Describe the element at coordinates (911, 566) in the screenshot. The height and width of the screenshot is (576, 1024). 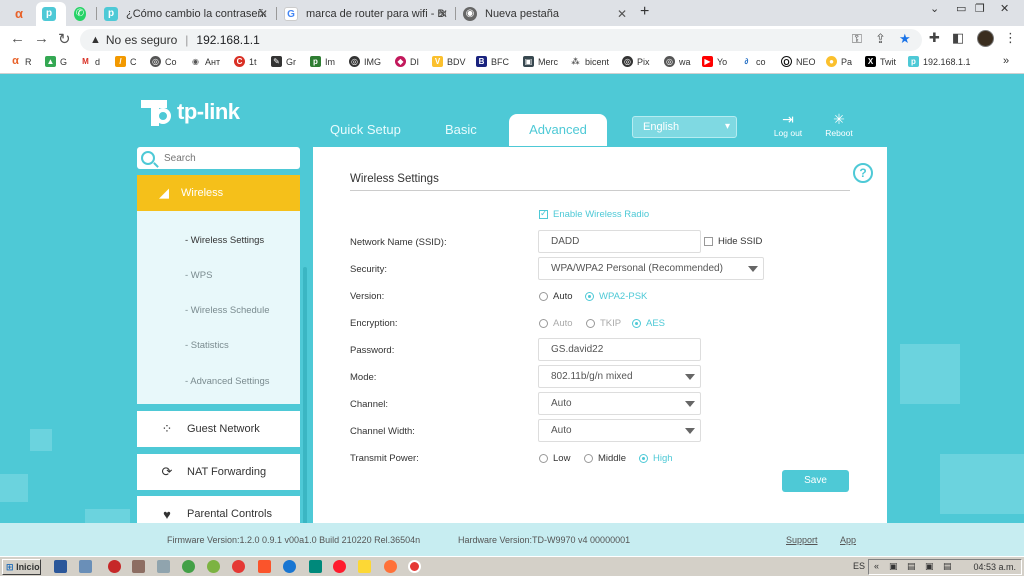
I see `tray-icon: ▤` at that location.